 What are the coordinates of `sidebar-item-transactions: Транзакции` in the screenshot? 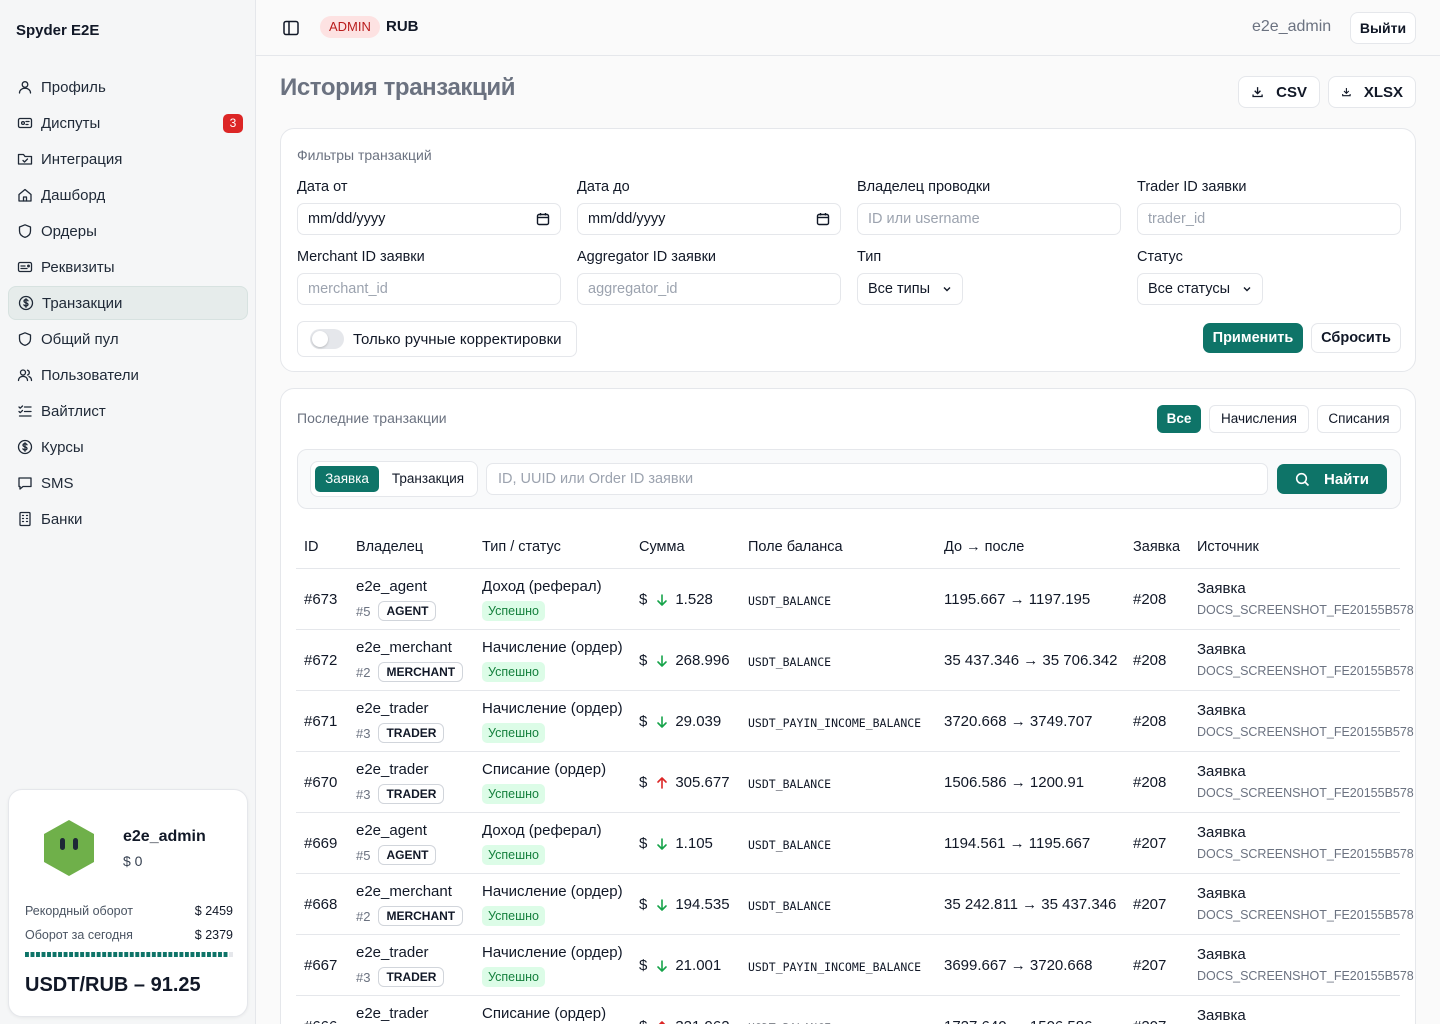 It's located at (128, 303).